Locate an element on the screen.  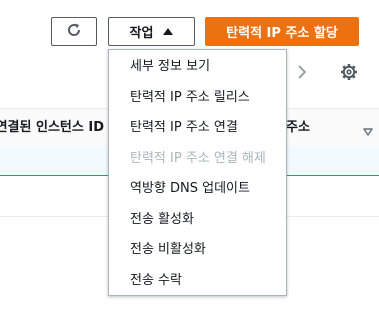
actions-button: 작업 is located at coordinates (151, 31).